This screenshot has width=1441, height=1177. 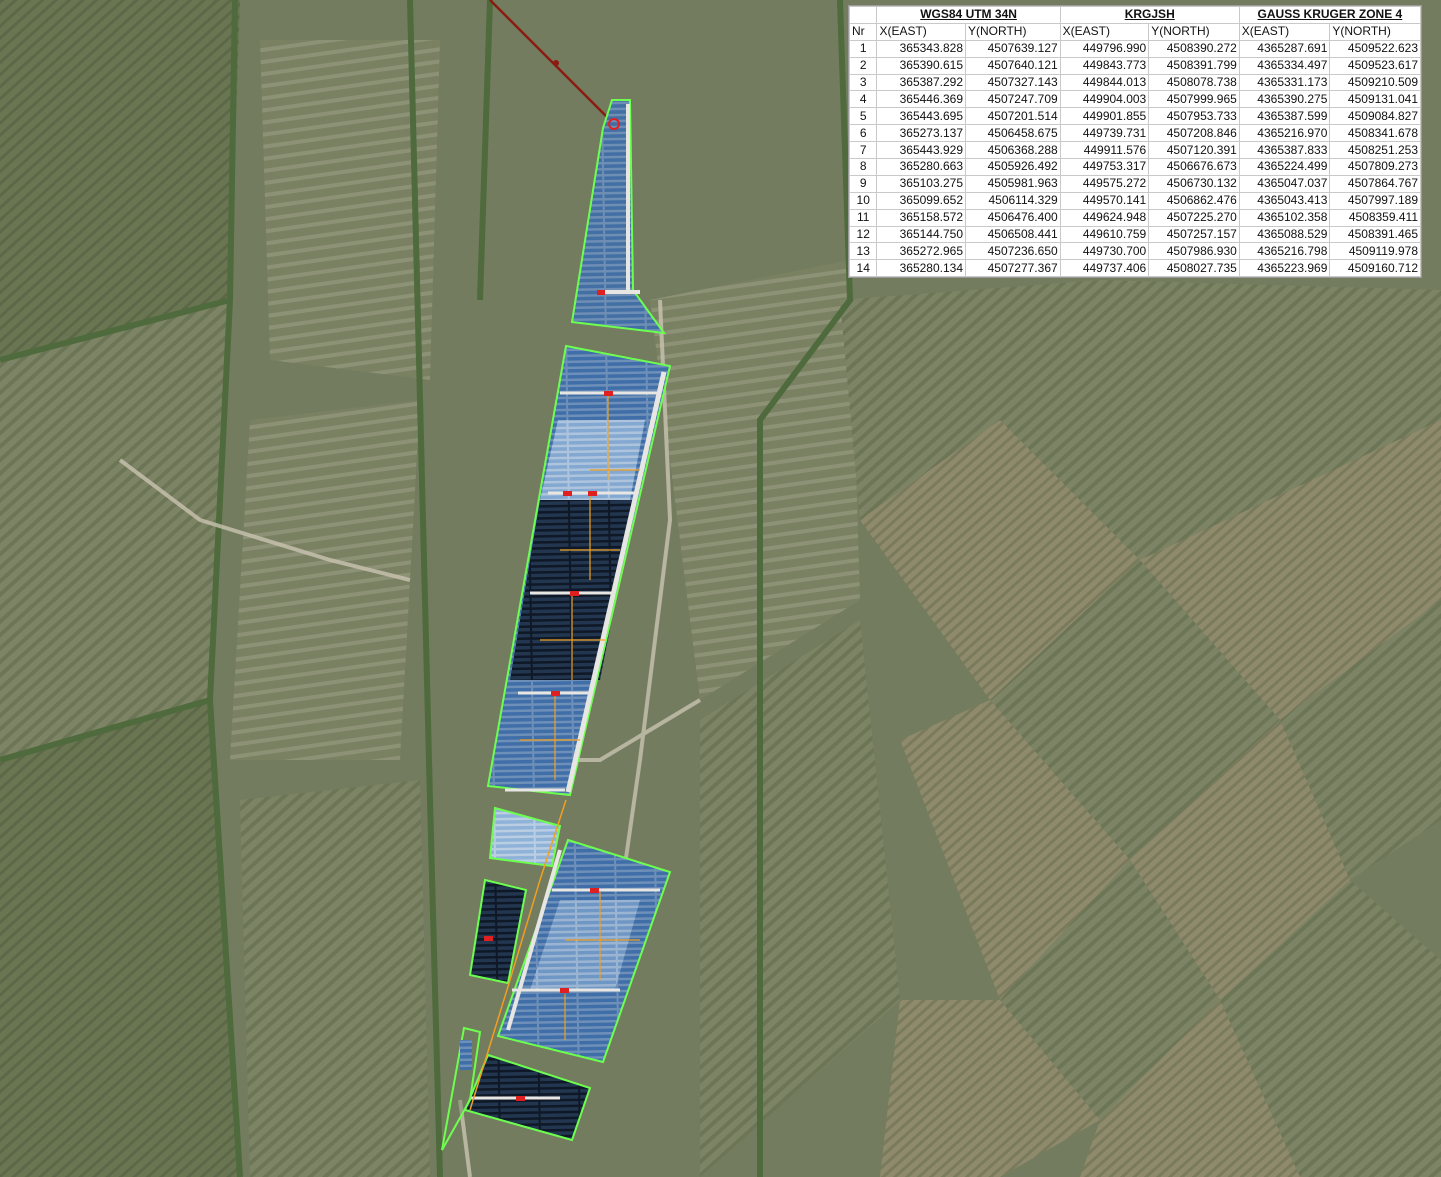 What do you see at coordinates (1194, 48) in the screenshot?
I see `coordinate-cell: 4508390.272` at bounding box center [1194, 48].